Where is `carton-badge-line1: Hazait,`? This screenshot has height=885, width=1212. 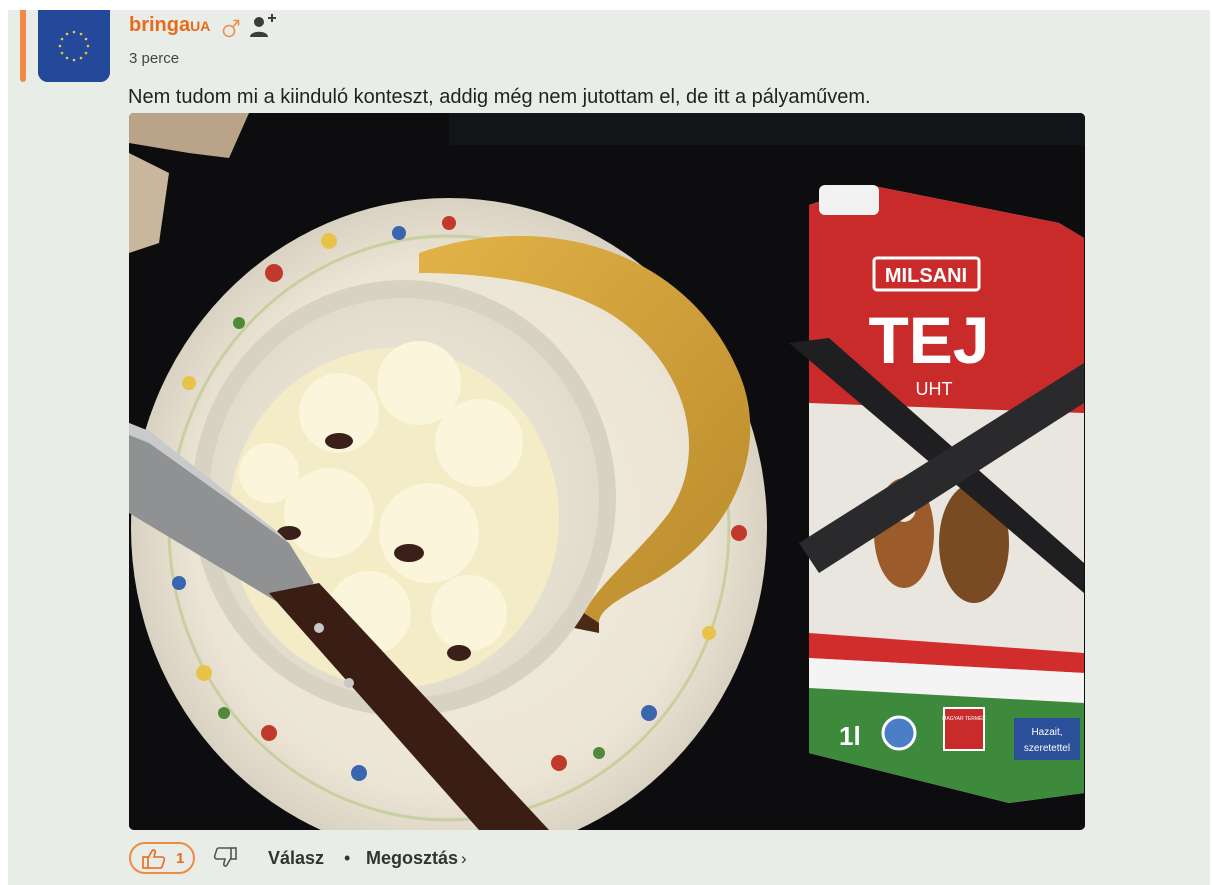 carton-badge-line1: Hazait, is located at coordinates (1046, 732).